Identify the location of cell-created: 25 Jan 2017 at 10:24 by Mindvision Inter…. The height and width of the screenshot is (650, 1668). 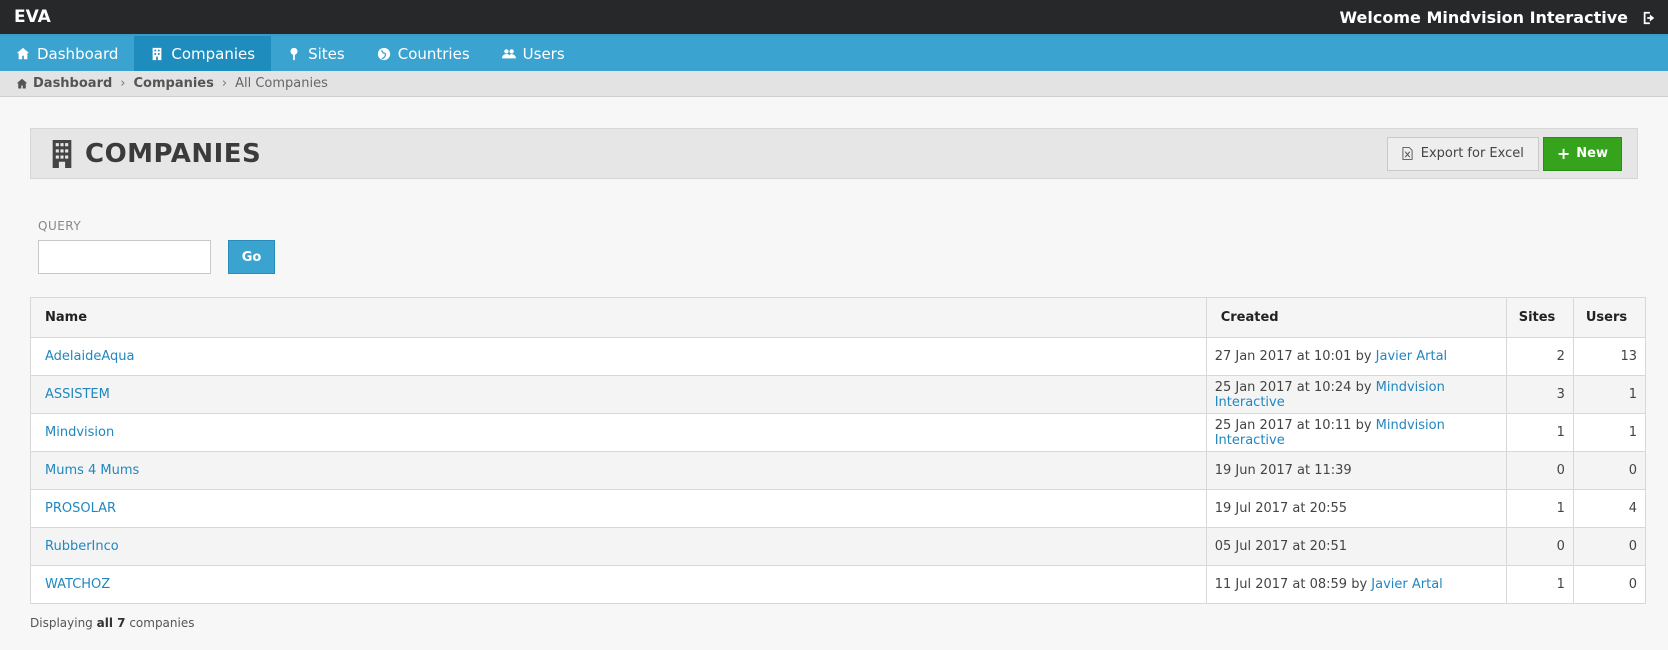
(1356, 394).